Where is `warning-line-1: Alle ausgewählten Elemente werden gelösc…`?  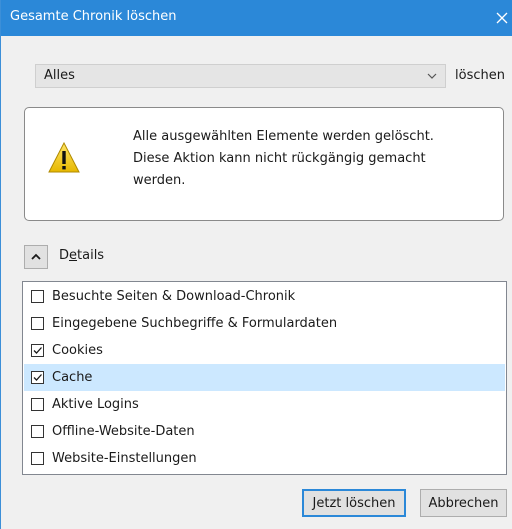 warning-line-1: Alle ausgewählten Elemente werden gelösc… is located at coordinates (283, 136).